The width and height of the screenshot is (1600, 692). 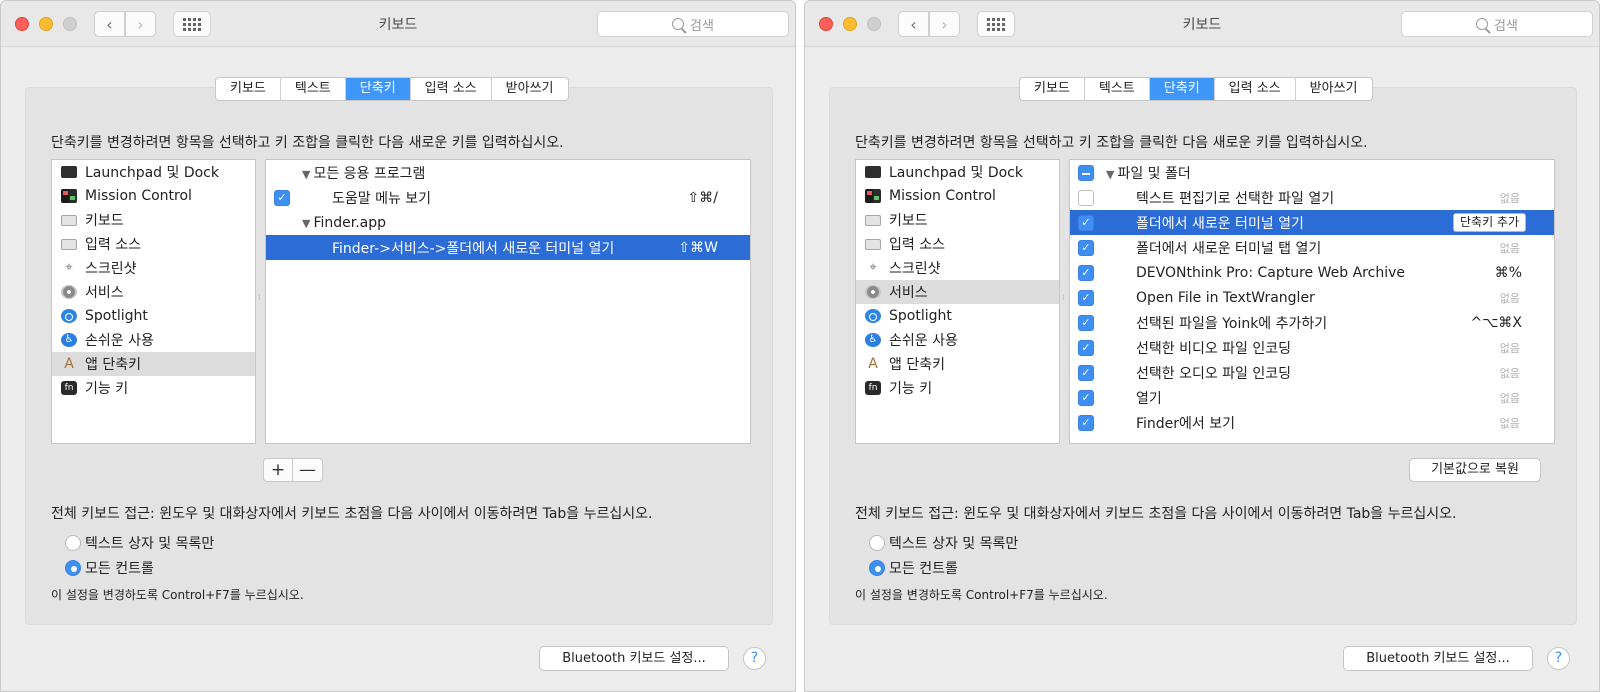 What do you see at coordinates (954, 544) in the screenshot?
I see `radio-label: 텍스트 상자 및 목록만` at bounding box center [954, 544].